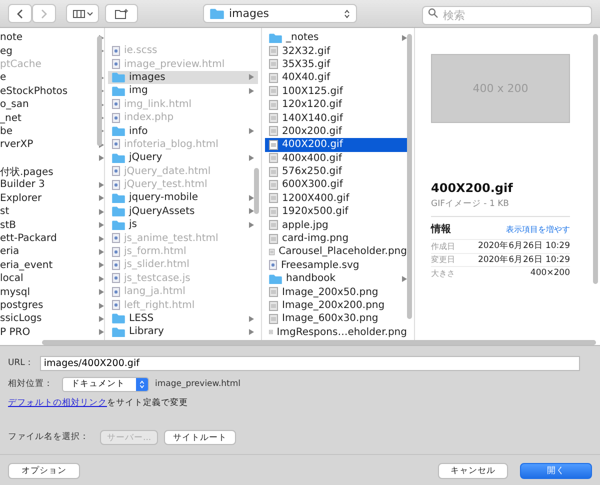  What do you see at coordinates (183, 225) in the screenshot?
I see `file-list-item: js` at bounding box center [183, 225].